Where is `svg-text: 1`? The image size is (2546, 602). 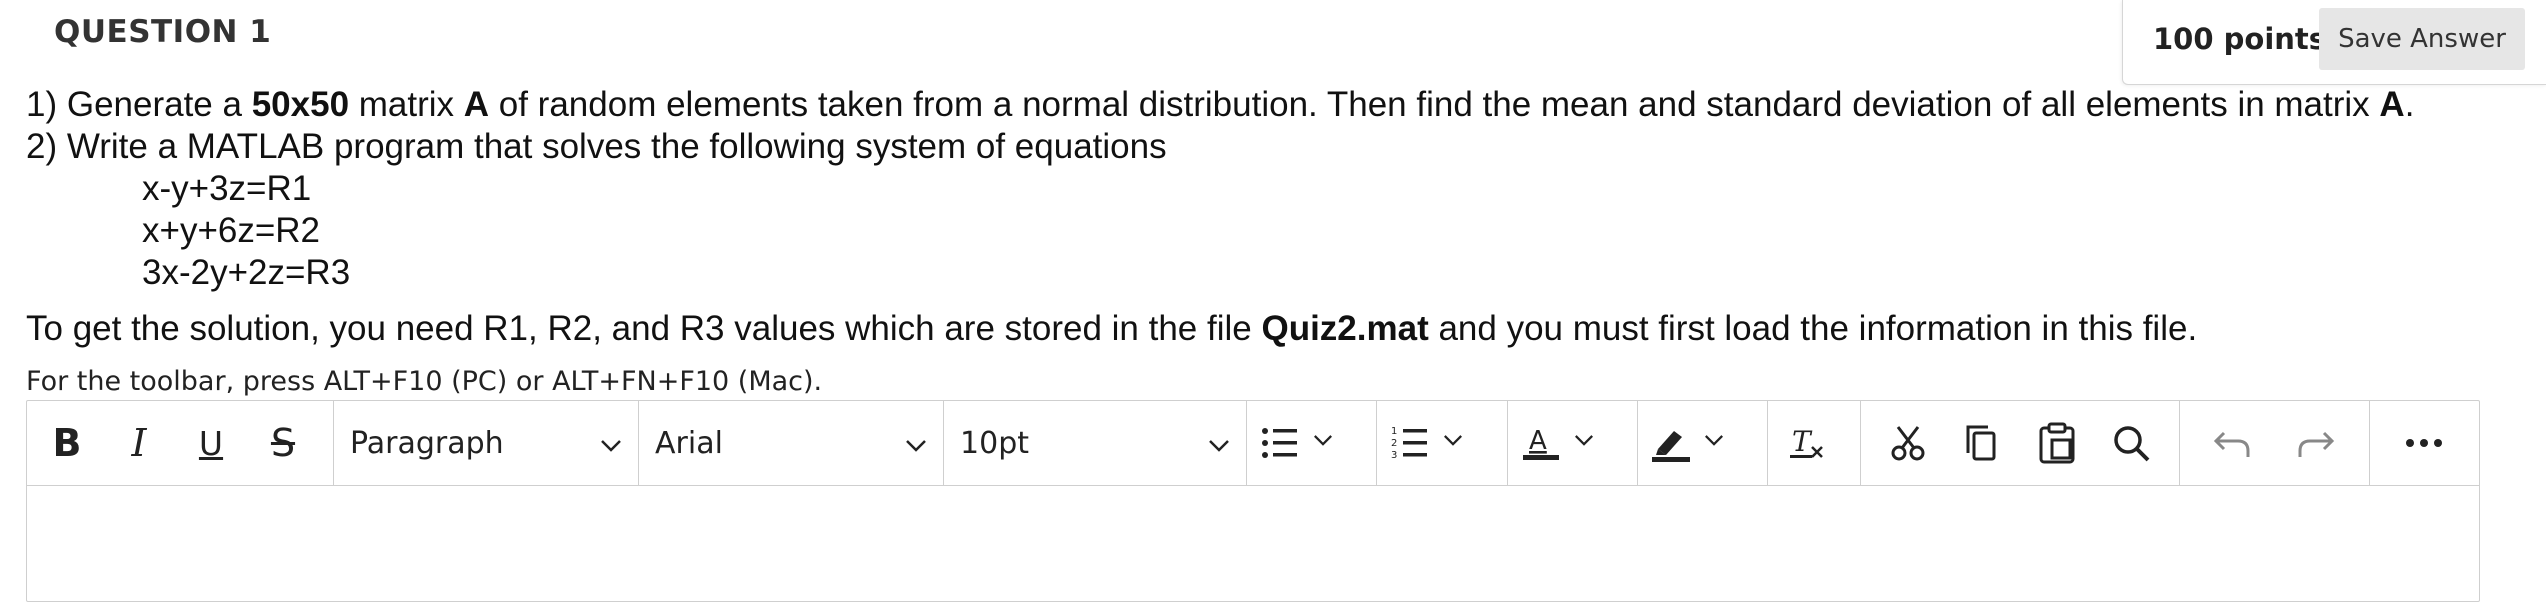
svg-text: 1 is located at coordinates (1394, 431).